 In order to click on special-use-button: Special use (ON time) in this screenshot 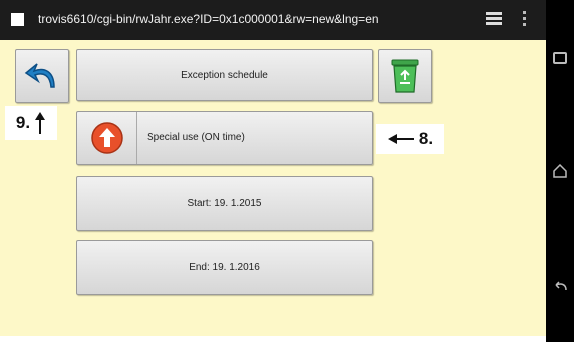, I will do `click(224, 138)`.